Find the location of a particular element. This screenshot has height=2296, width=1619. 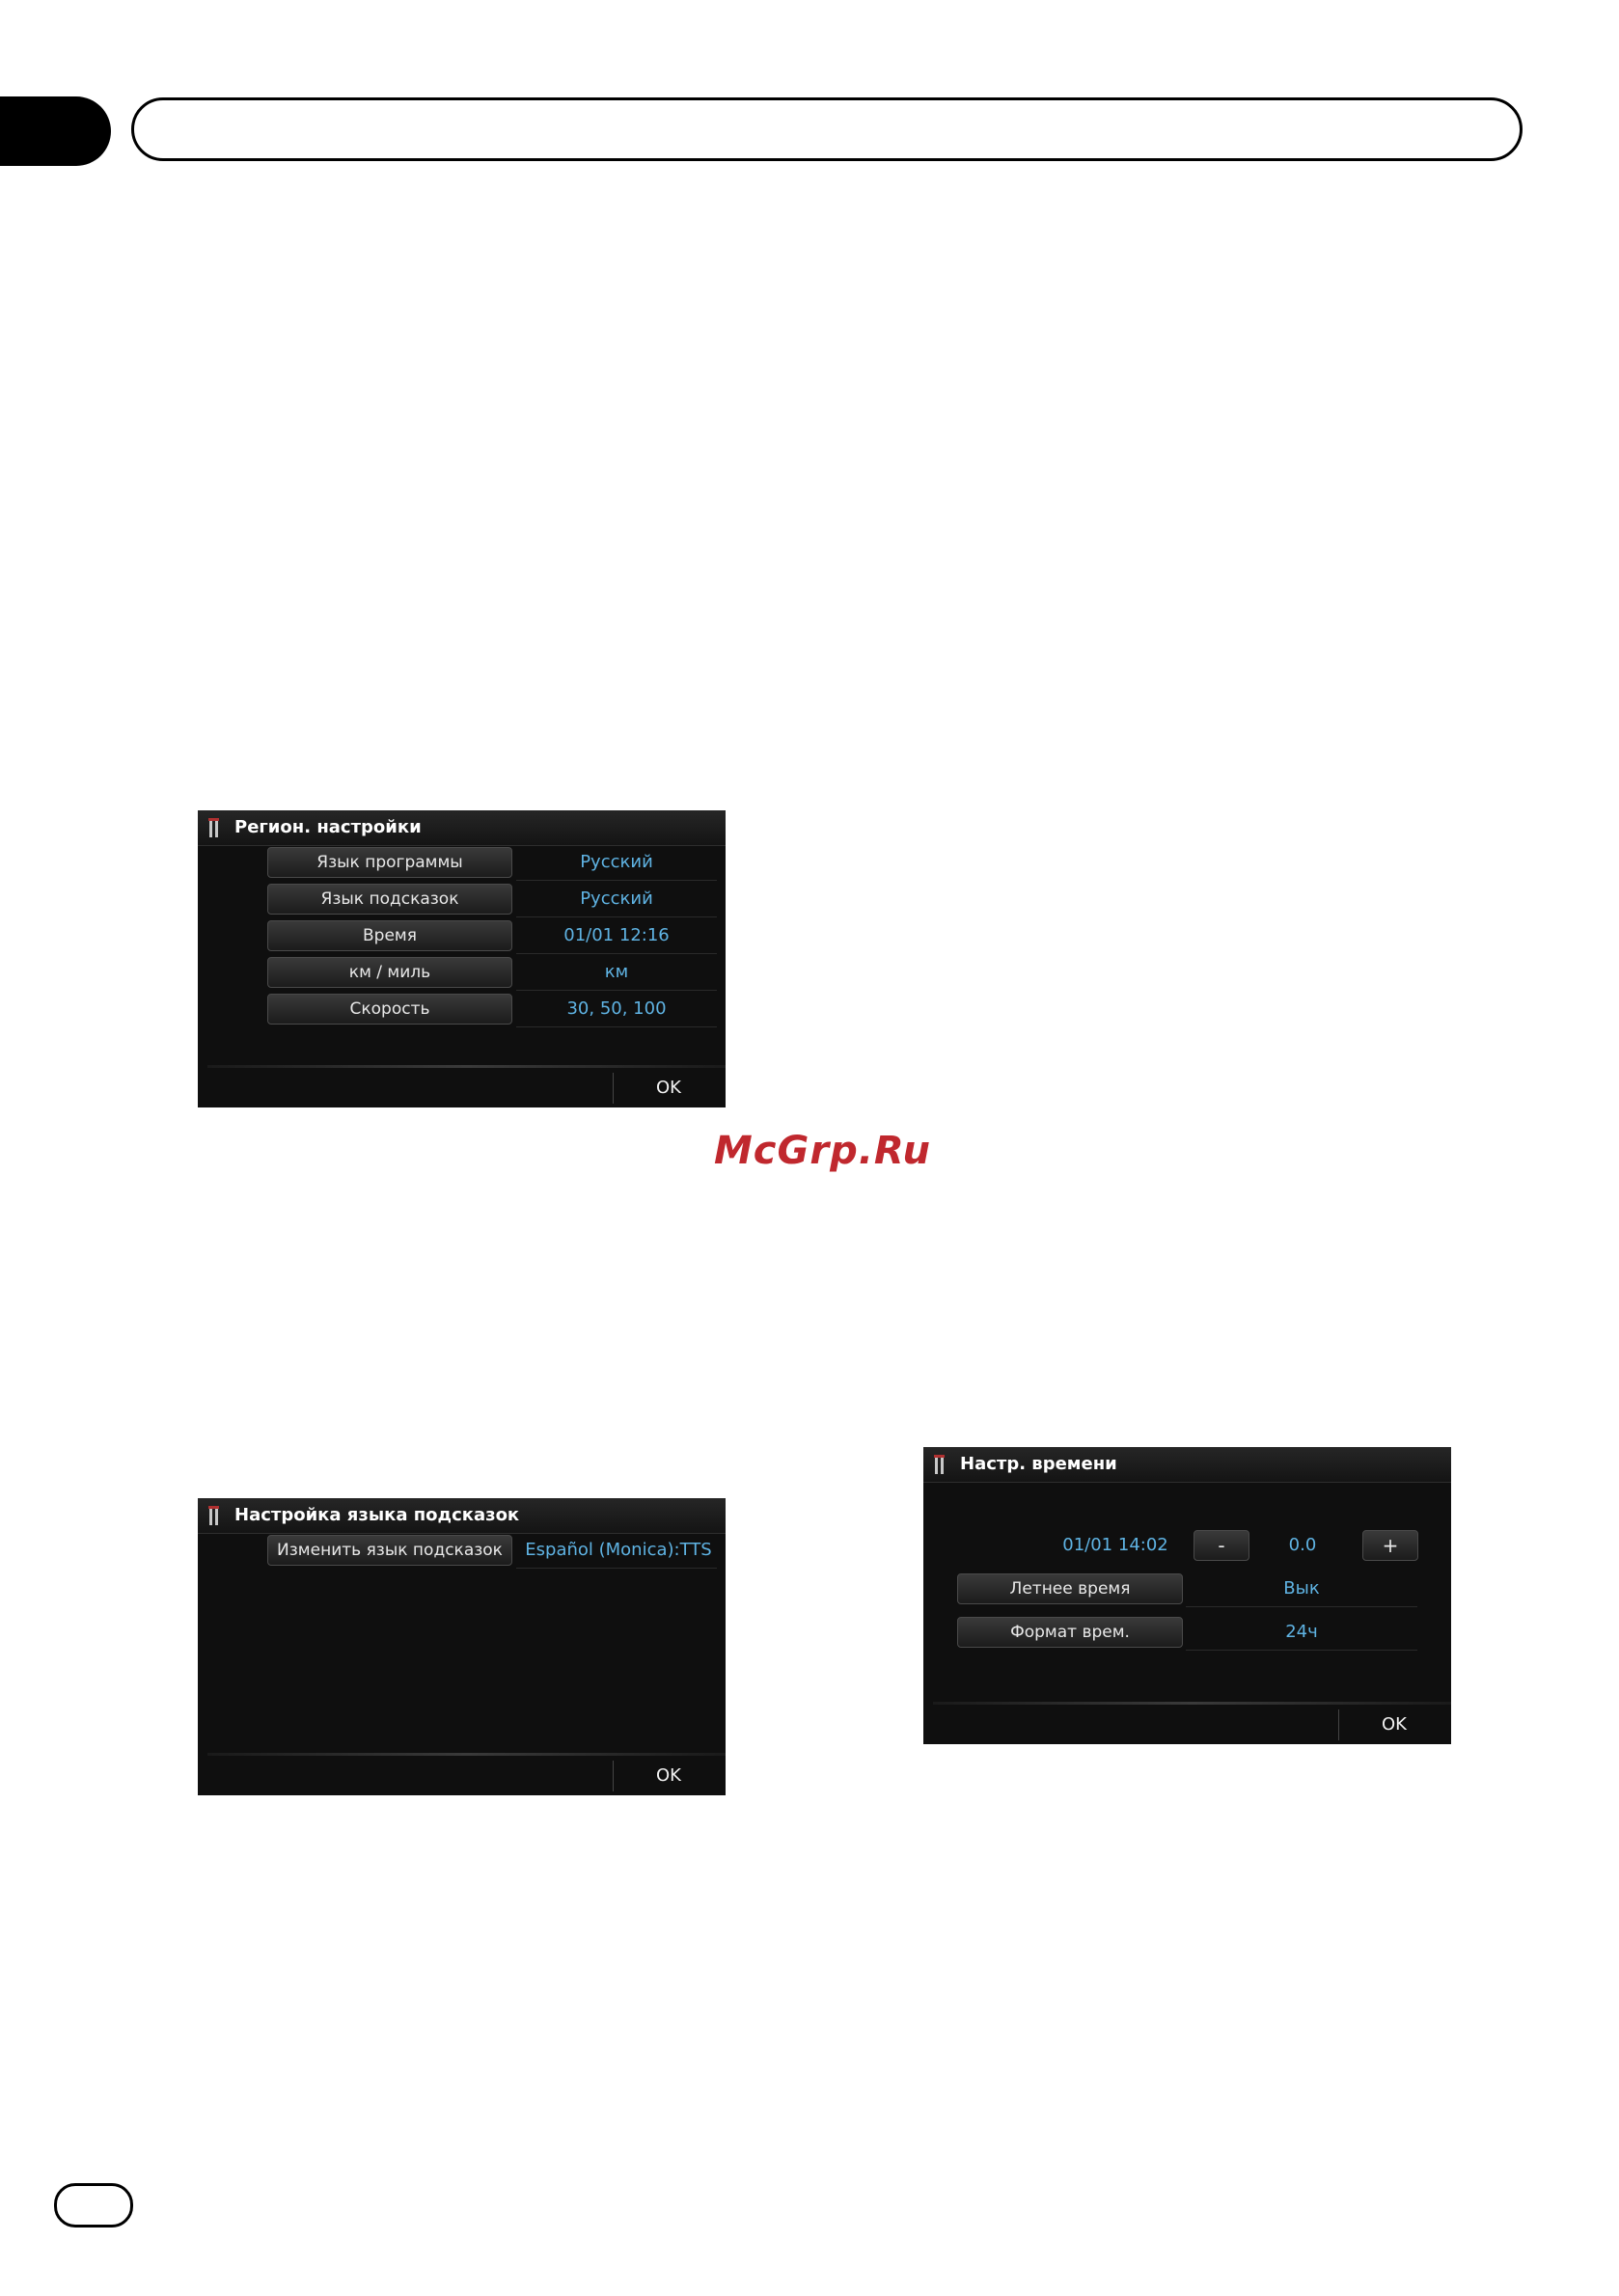

units-value: км is located at coordinates (616, 972).